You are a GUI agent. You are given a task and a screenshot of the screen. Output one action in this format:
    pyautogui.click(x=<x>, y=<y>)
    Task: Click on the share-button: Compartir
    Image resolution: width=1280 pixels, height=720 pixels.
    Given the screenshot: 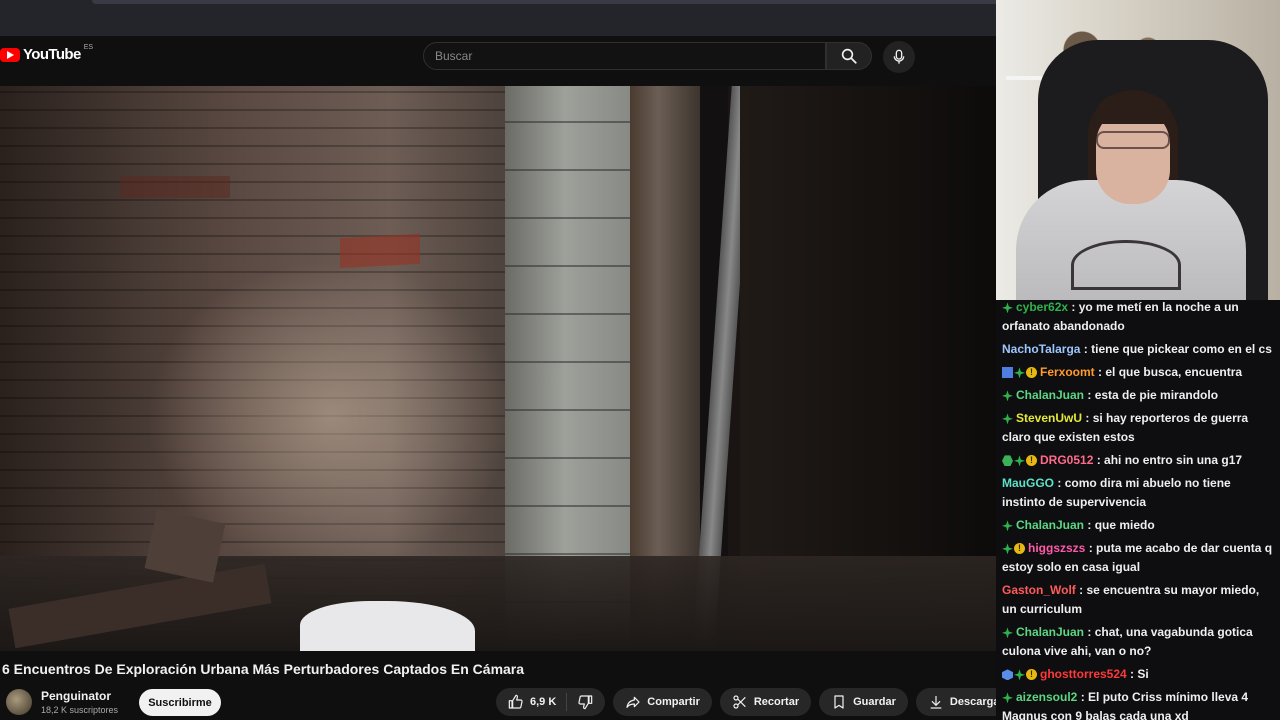 What is the action you would take?
    pyautogui.click(x=662, y=702)
    